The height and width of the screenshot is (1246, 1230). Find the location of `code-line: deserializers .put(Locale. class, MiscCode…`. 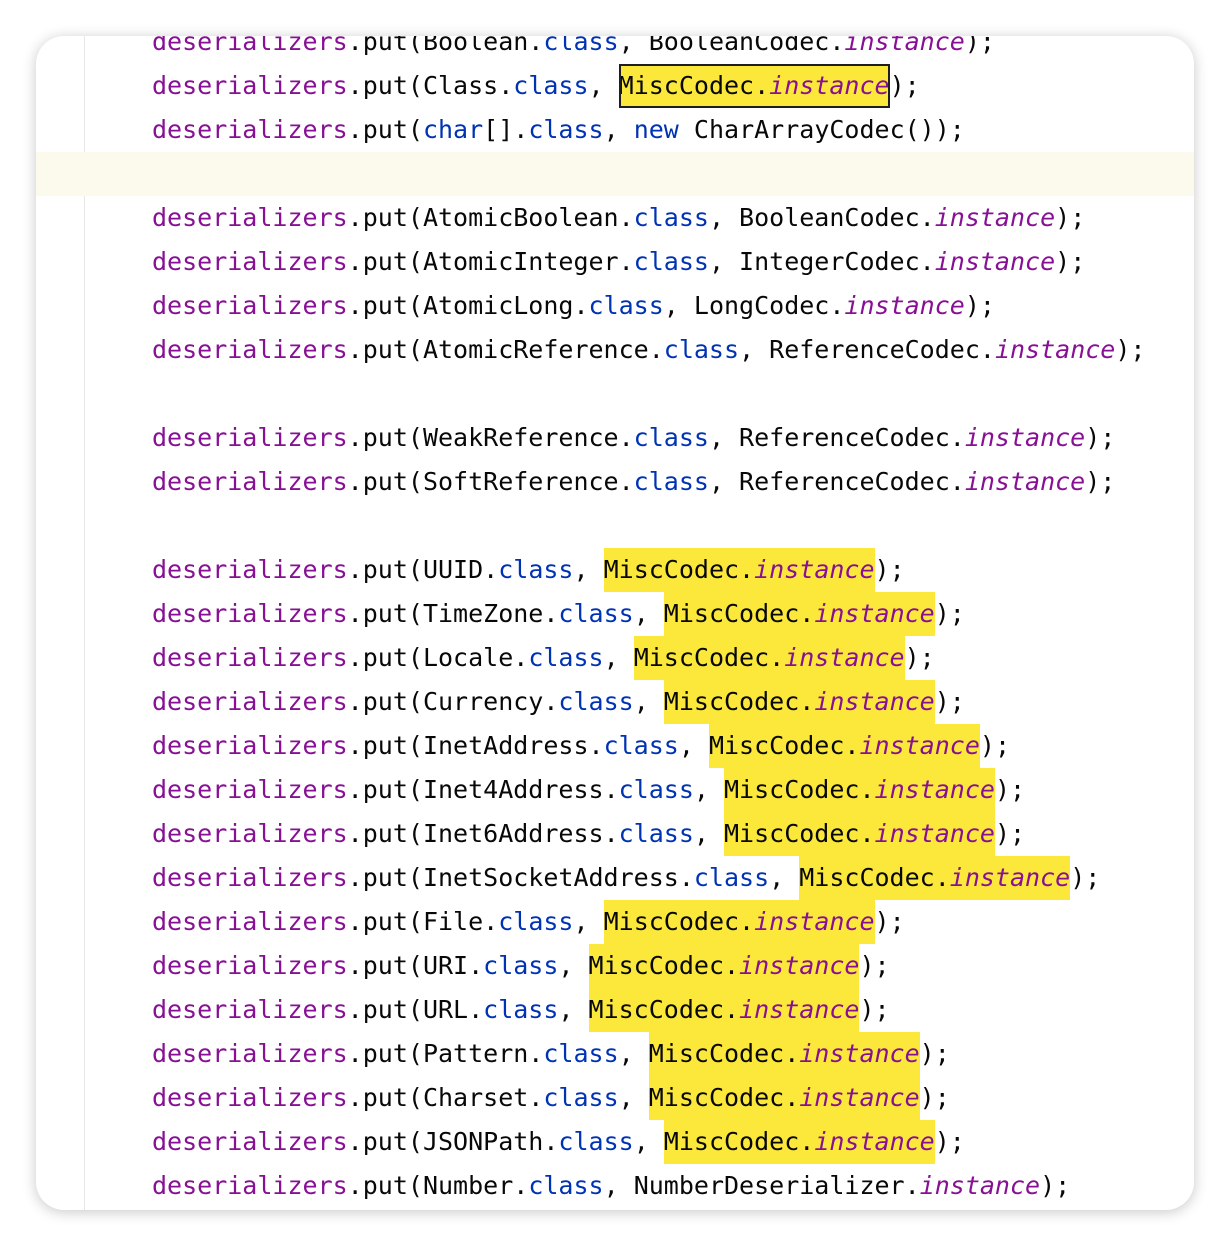

code-line: deserializers .put(Locale. class, MiscCode… is located at coordinates (673, 658).